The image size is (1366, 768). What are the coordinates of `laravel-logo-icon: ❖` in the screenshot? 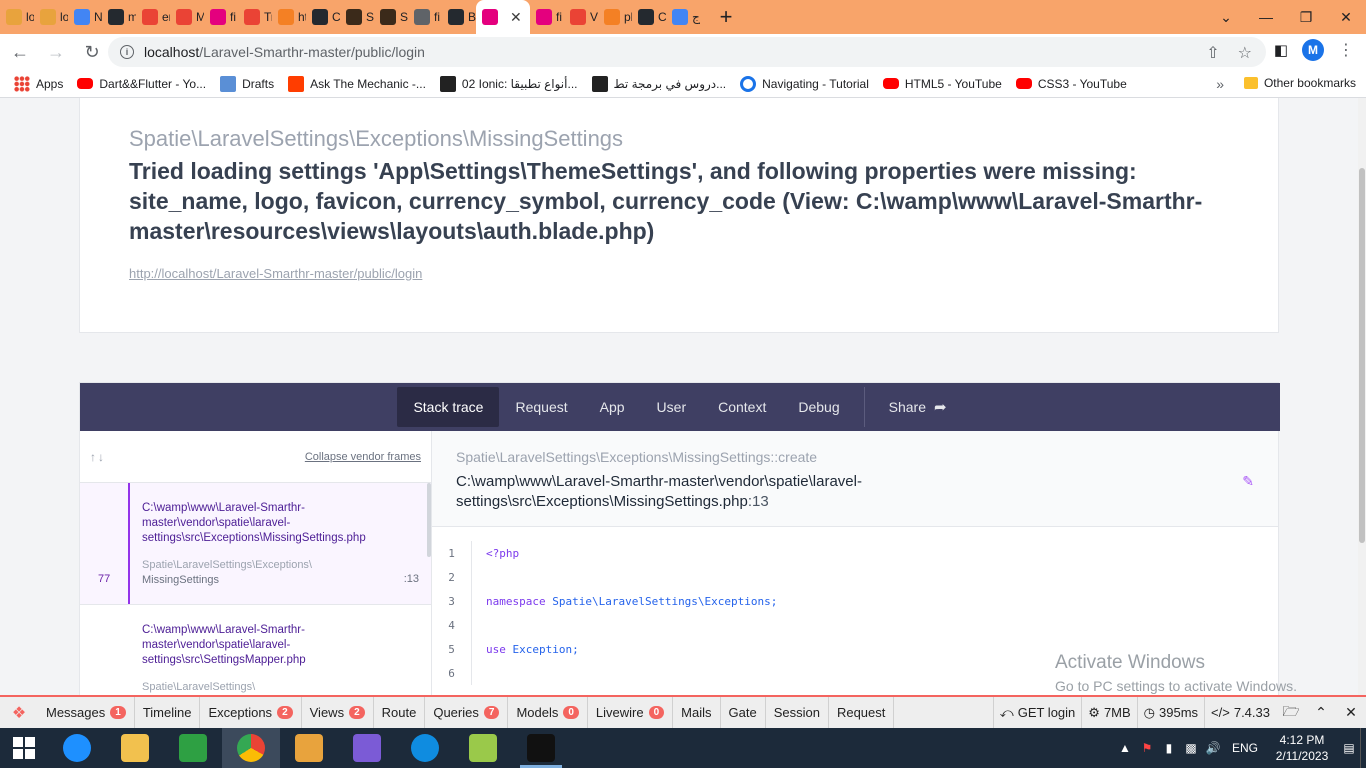 It's located at (19, 712).